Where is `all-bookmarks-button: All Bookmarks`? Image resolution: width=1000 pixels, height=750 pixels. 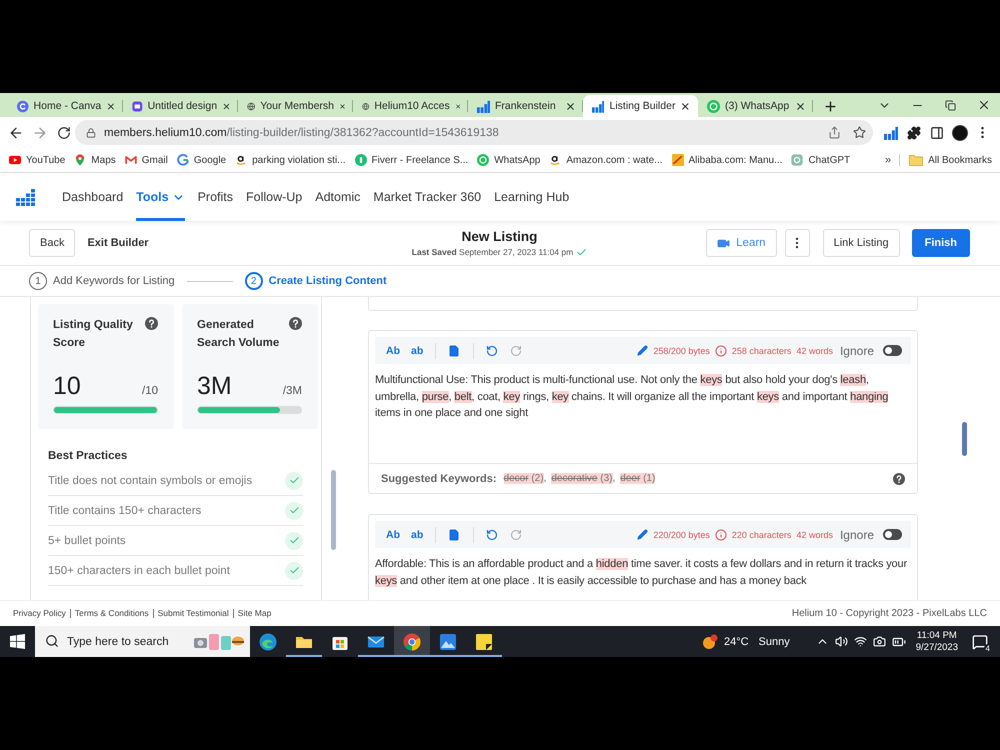
all-bookmarks-button: All Bookmarks is located at coordinates (950, 160).